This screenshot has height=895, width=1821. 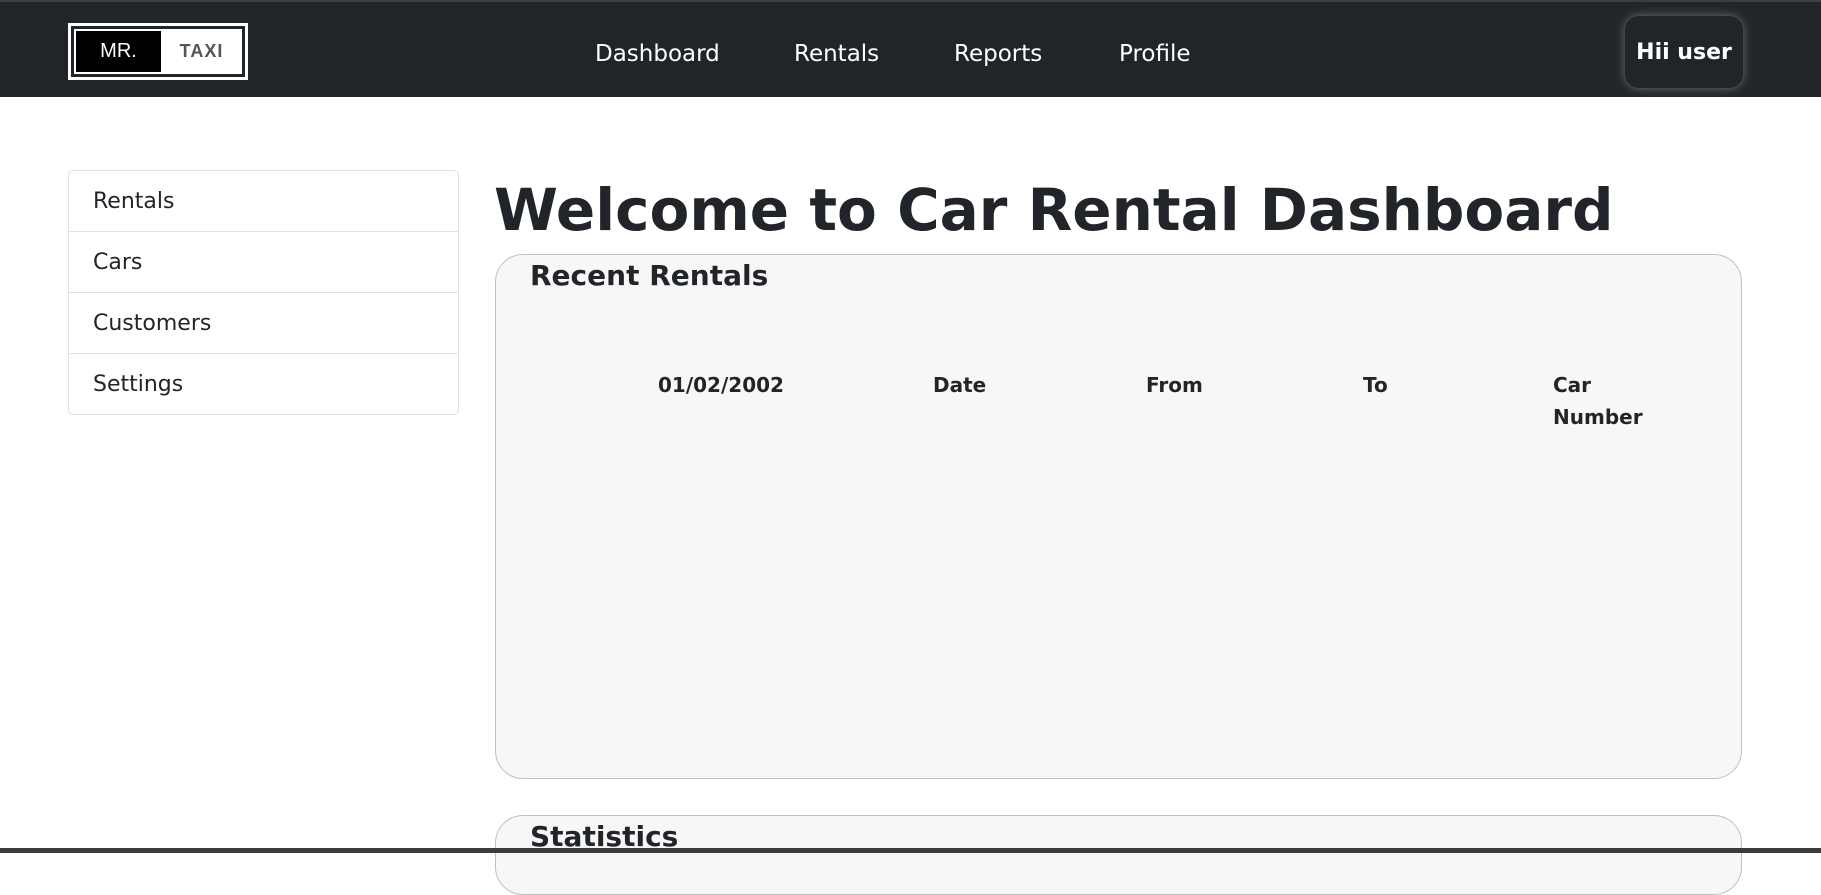 What do you see at coordinates (263, 384) in the screenshot?
I see `sidebar-item-settings: Settings` at bounding box center [263, 384].